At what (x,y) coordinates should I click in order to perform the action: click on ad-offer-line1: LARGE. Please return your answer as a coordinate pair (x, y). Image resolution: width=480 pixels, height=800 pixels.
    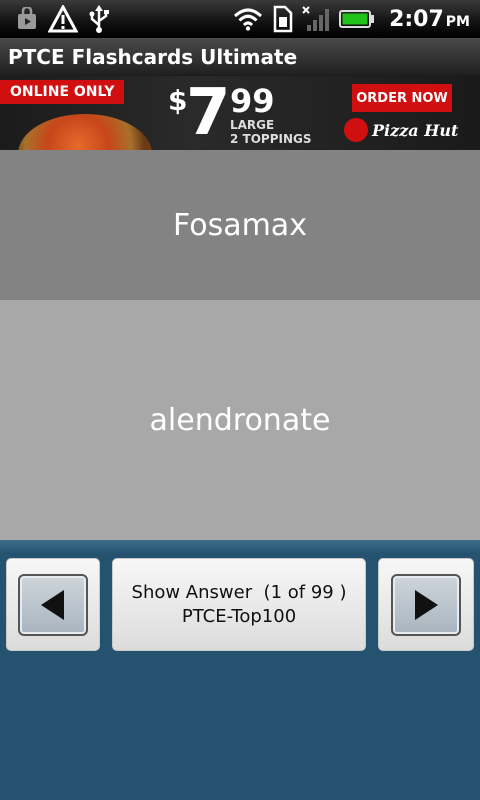
    Looking at the image, I should click on (252, 125).